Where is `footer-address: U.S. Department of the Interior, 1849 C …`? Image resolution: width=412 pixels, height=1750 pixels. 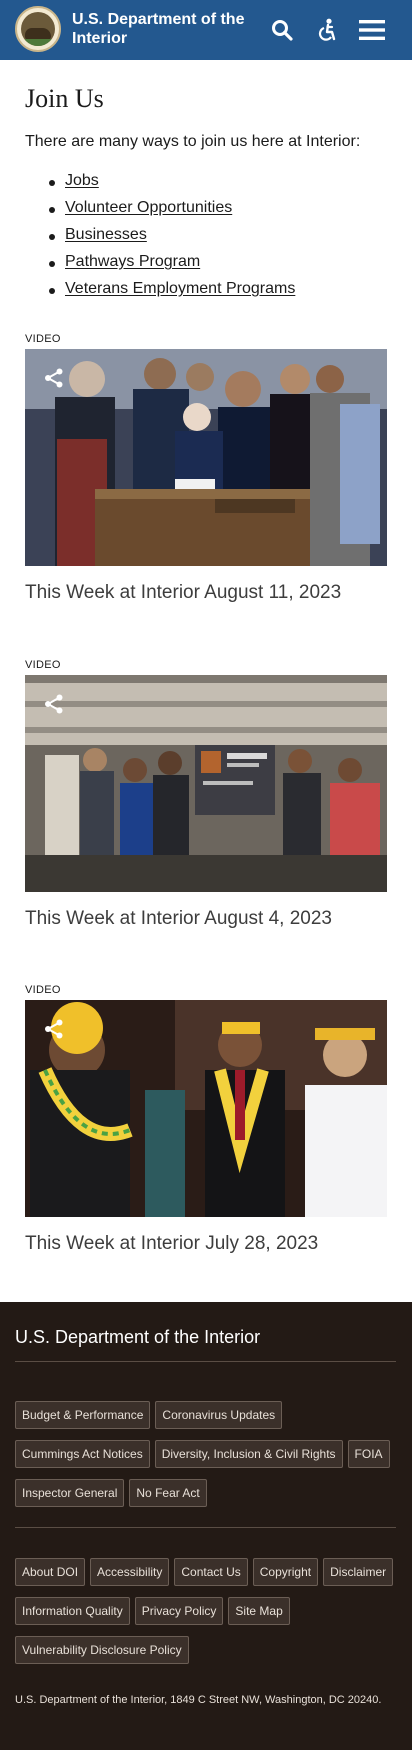
footer-address: U.S. Department of the Interior, 1849 C … is located at coordinates (198, 1700).